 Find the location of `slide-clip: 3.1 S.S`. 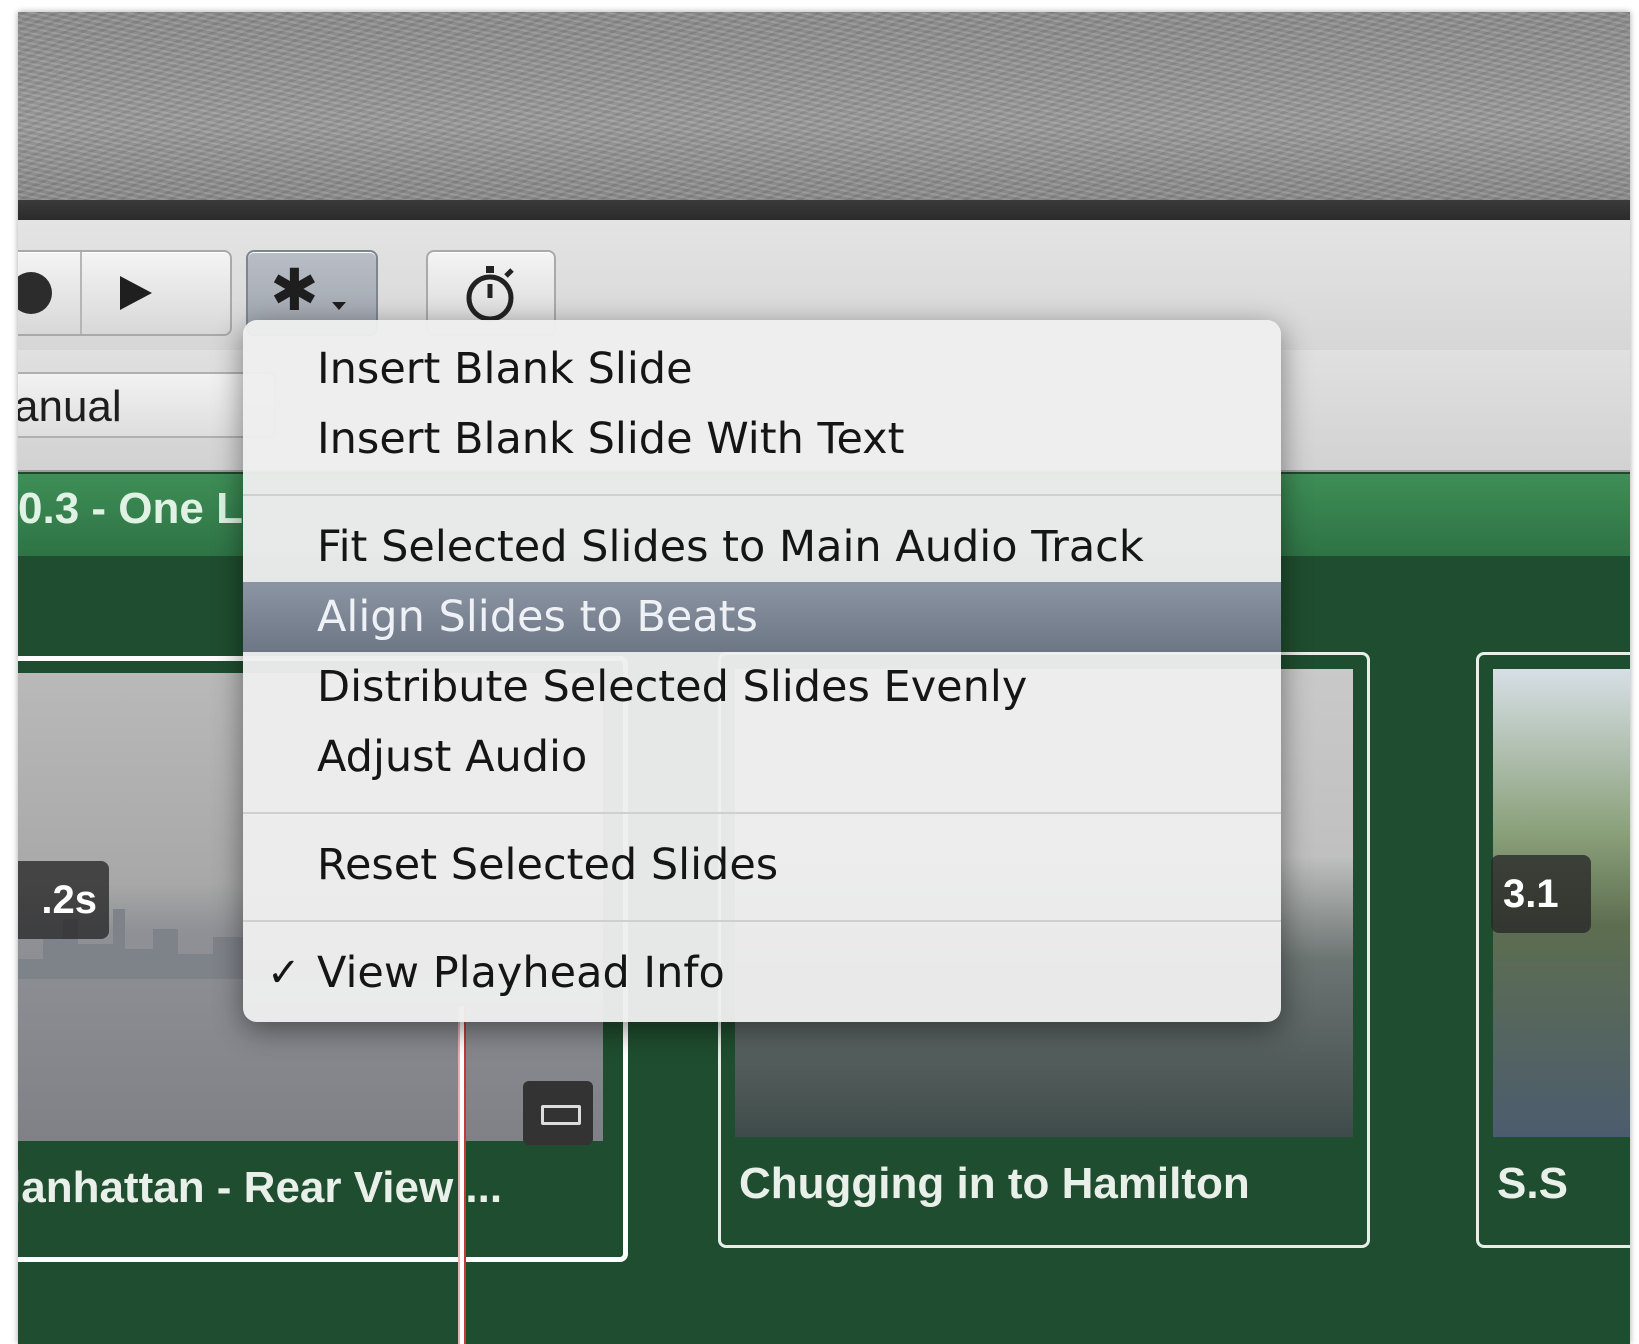

slide-clip: 3.1 S.S is located at coordinates (1553, 950).